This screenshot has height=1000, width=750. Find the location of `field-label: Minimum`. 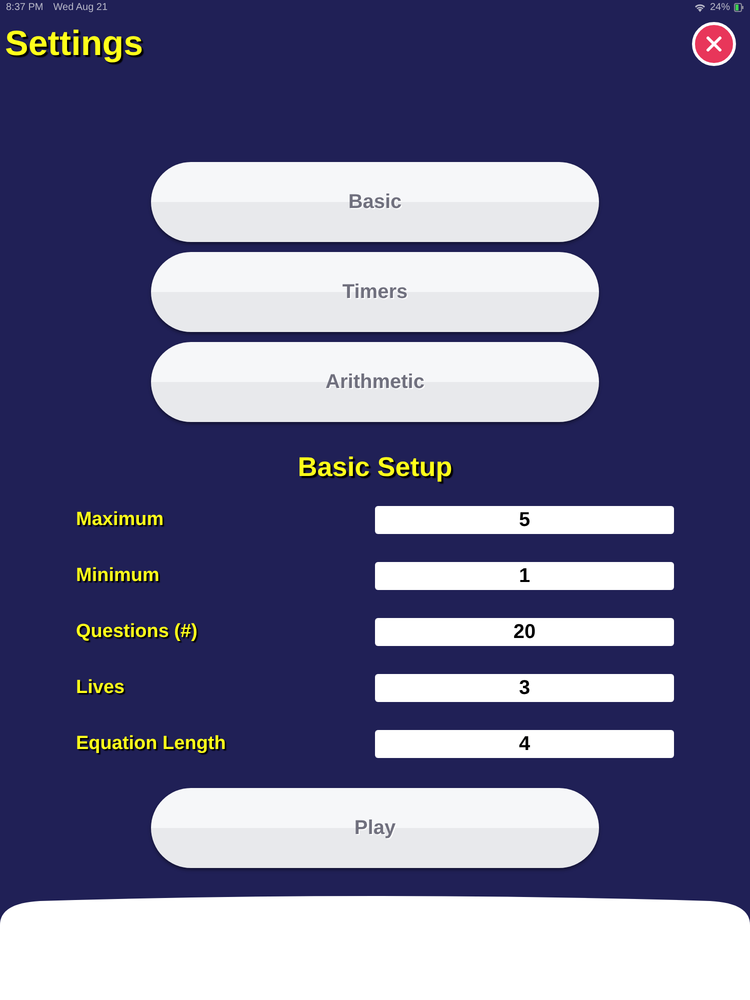

field-label: Minimum is located at coordinates (118, 576).